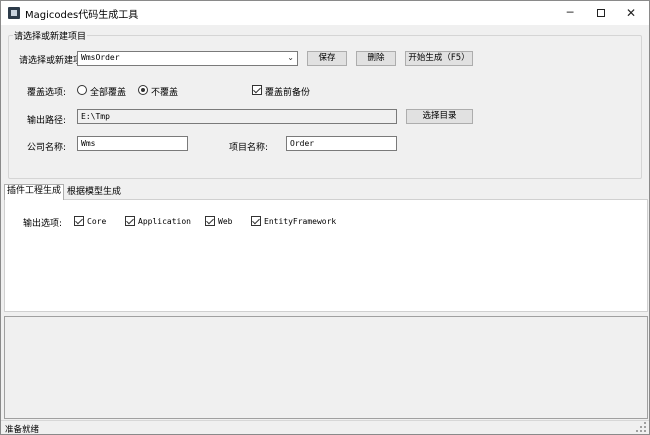 Image resolution: width=650 pixels, height=435 pixels. I want to click on maximize-button, so click(601, 13).